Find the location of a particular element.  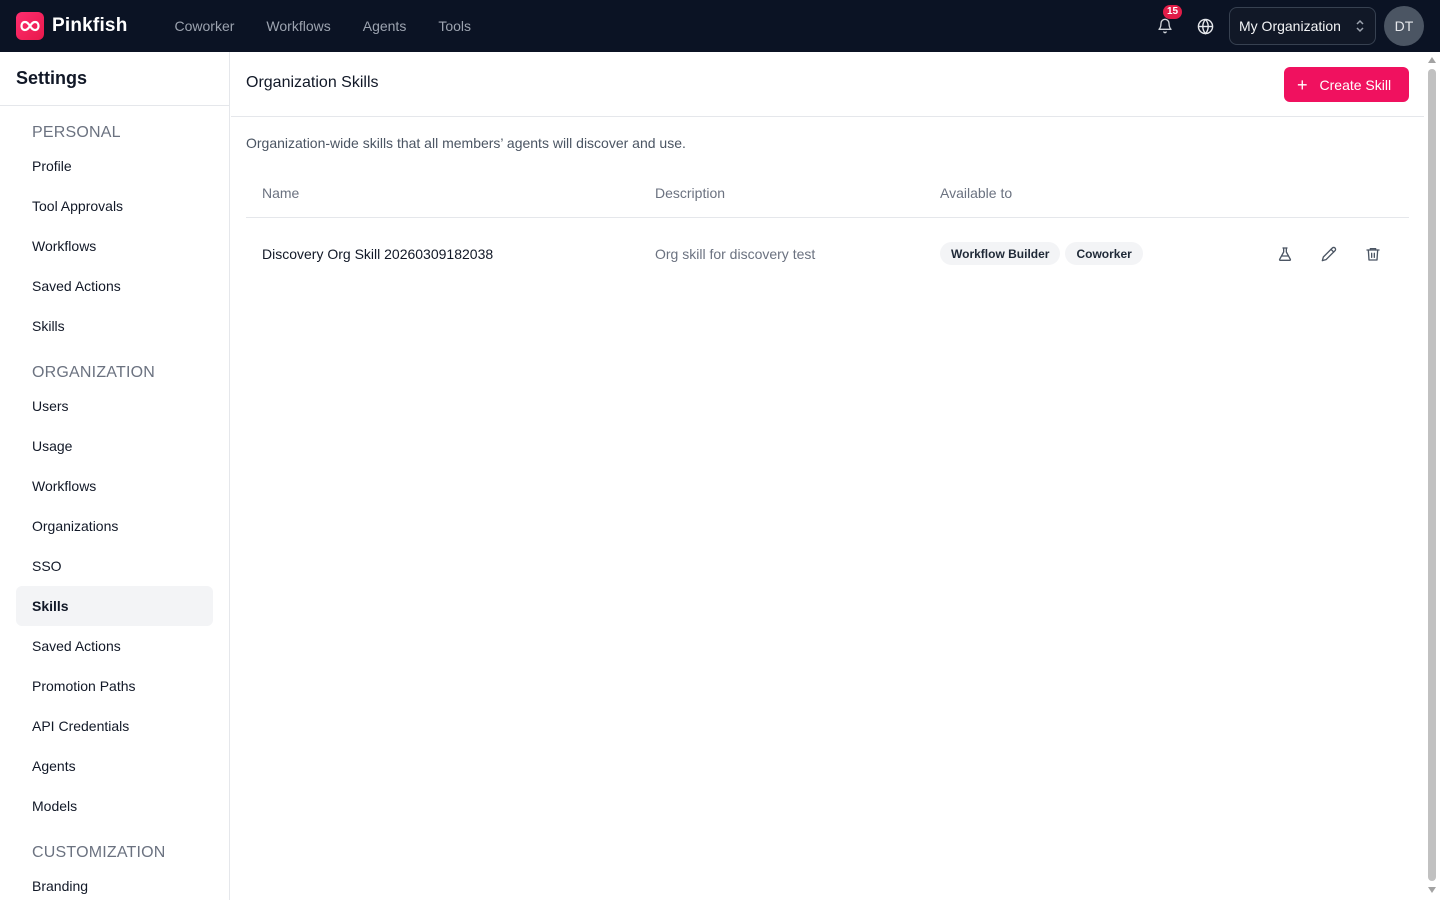

sidebar-item-profile: Profile is located at coordinates (114, 166).